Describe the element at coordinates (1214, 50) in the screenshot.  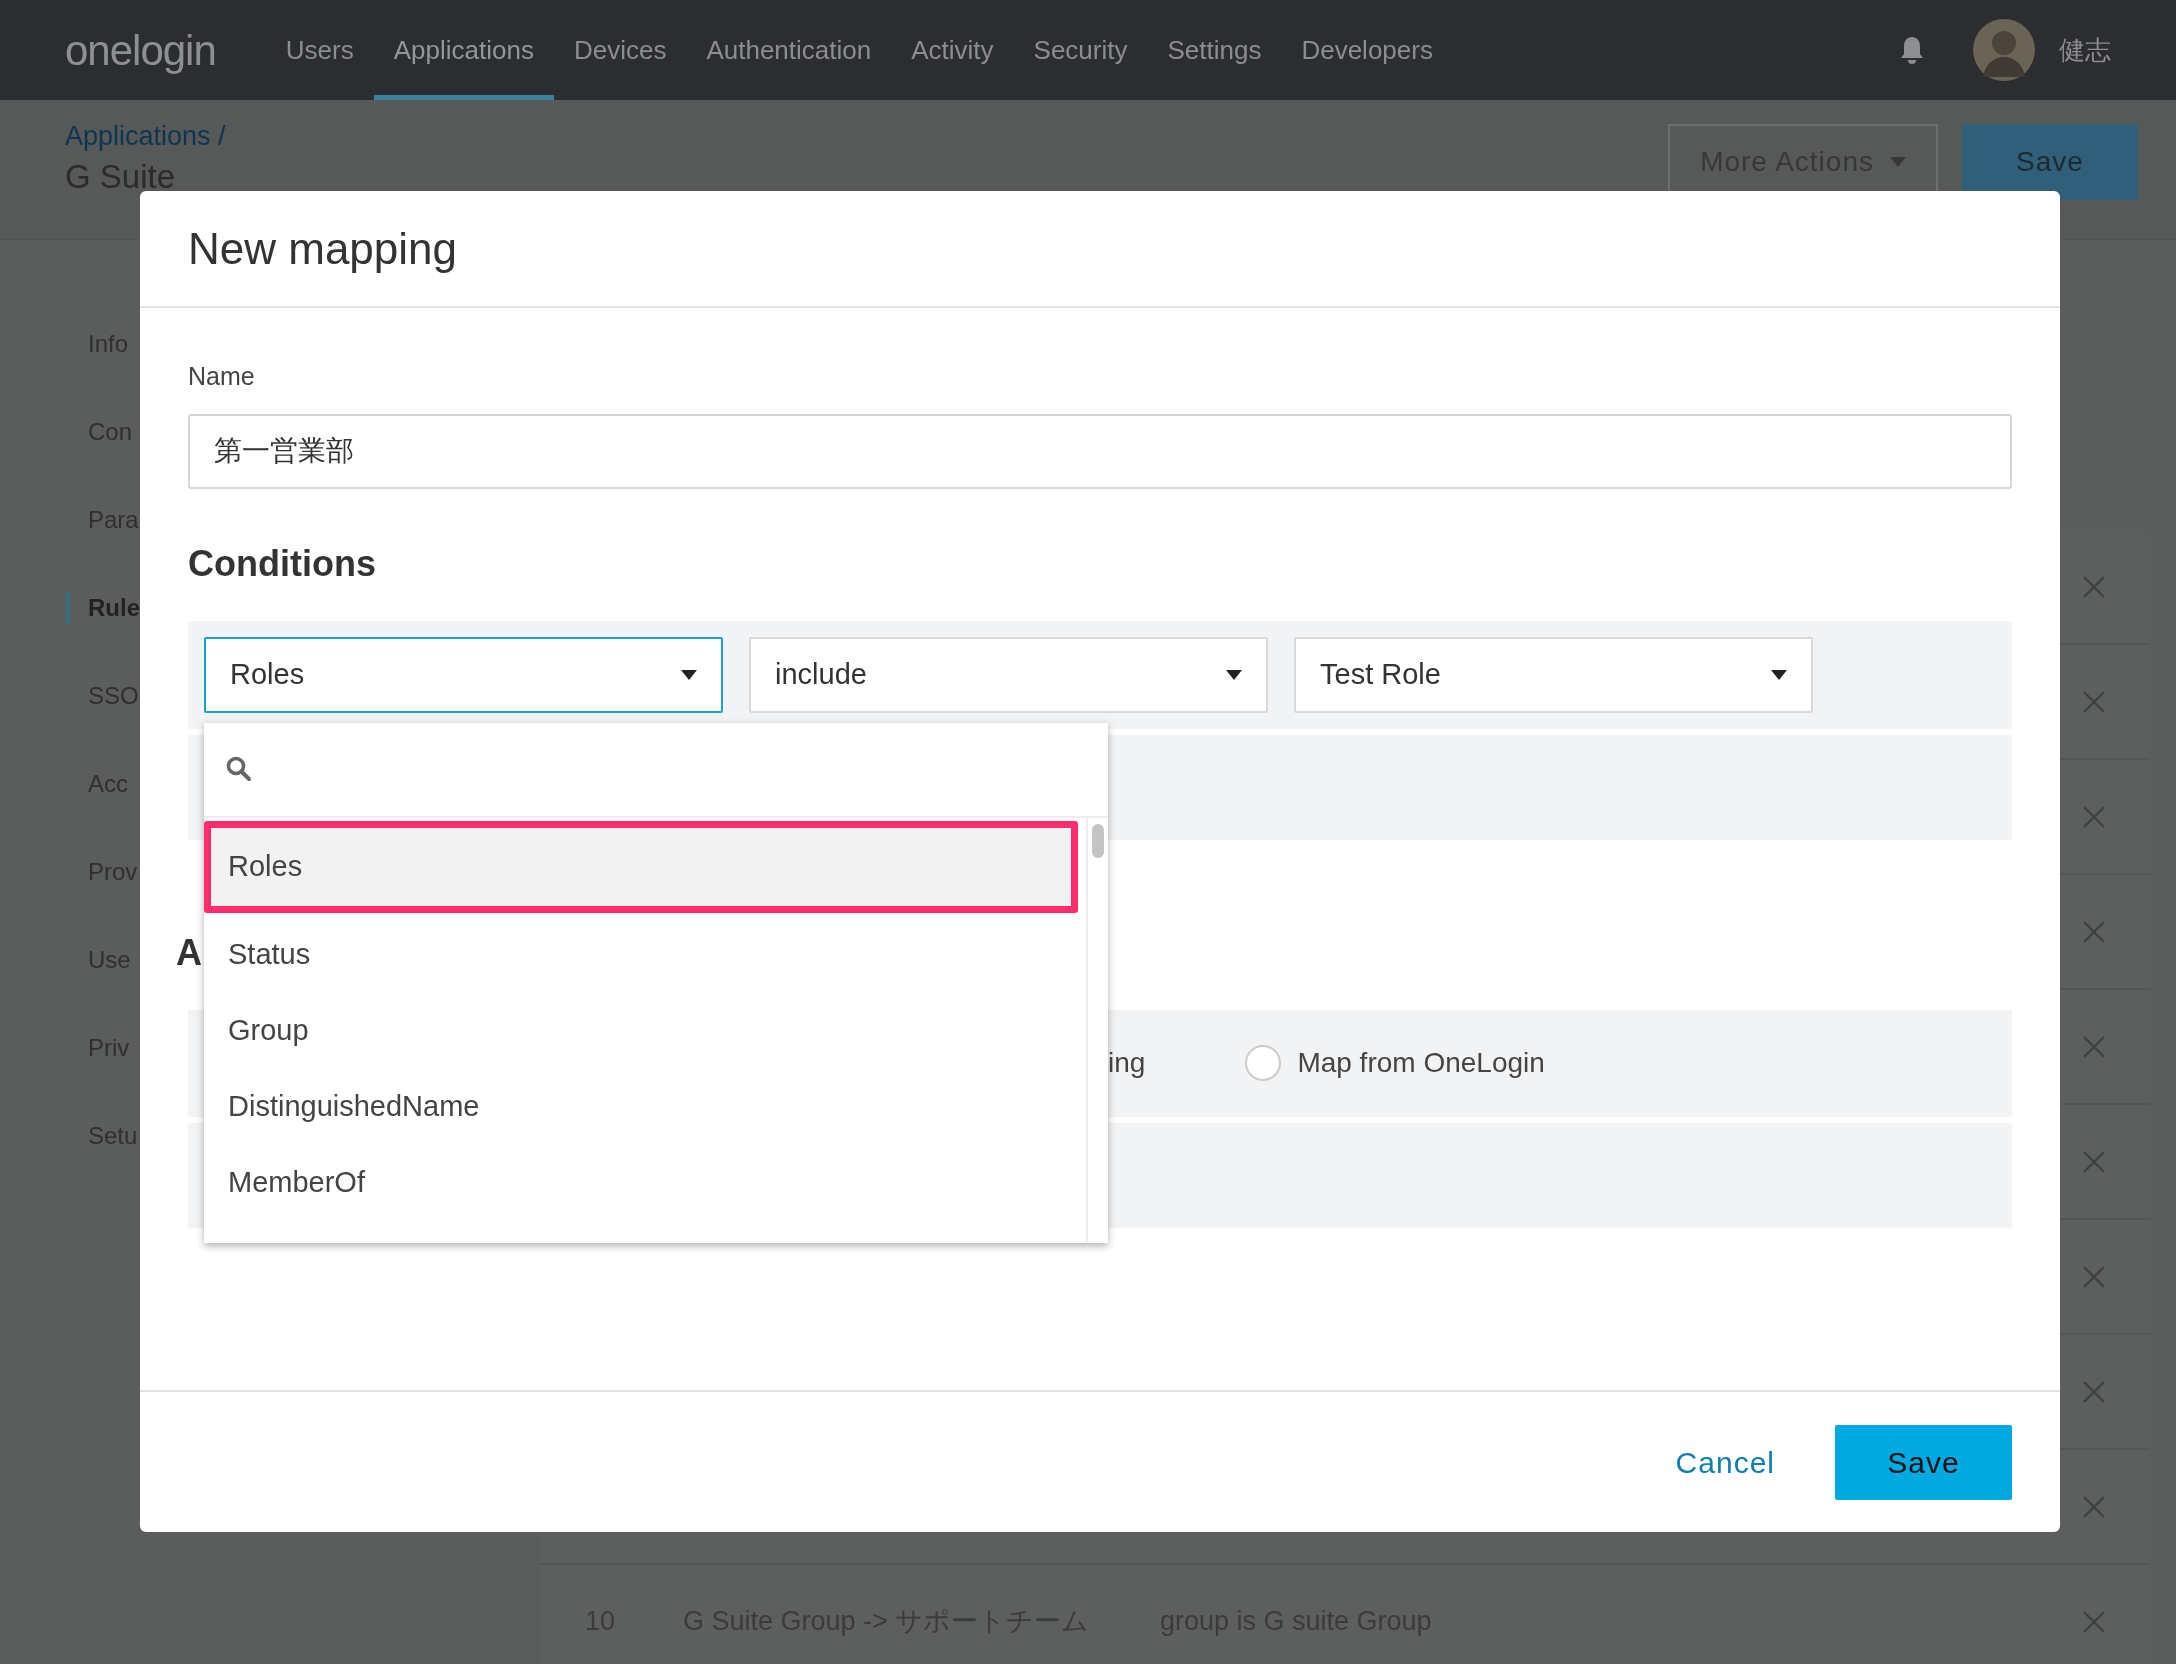
I see `nav-link: Settings` at that location.